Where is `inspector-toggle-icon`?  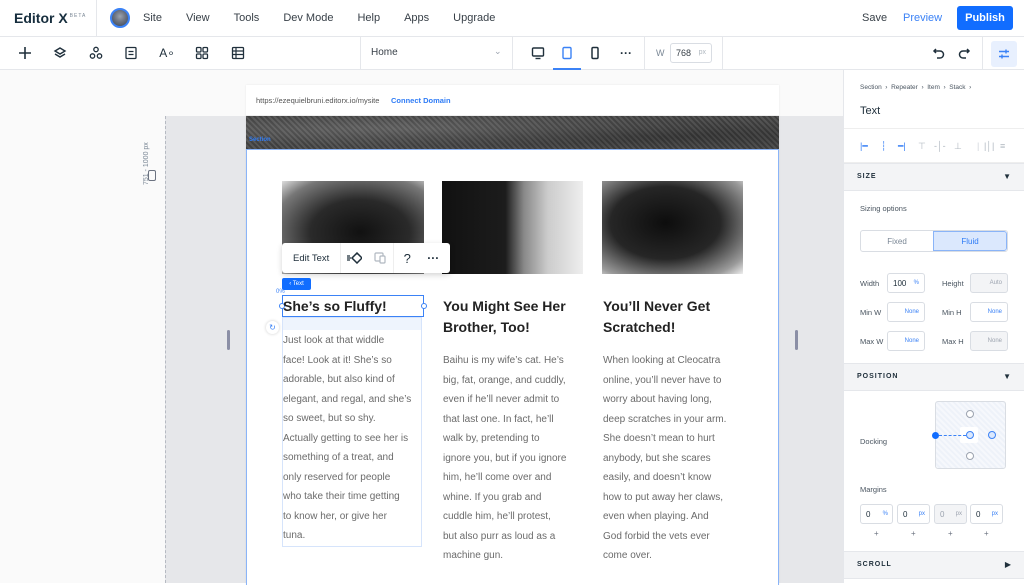 inspector-toggle-icon is located at coordinates (1004, 54).